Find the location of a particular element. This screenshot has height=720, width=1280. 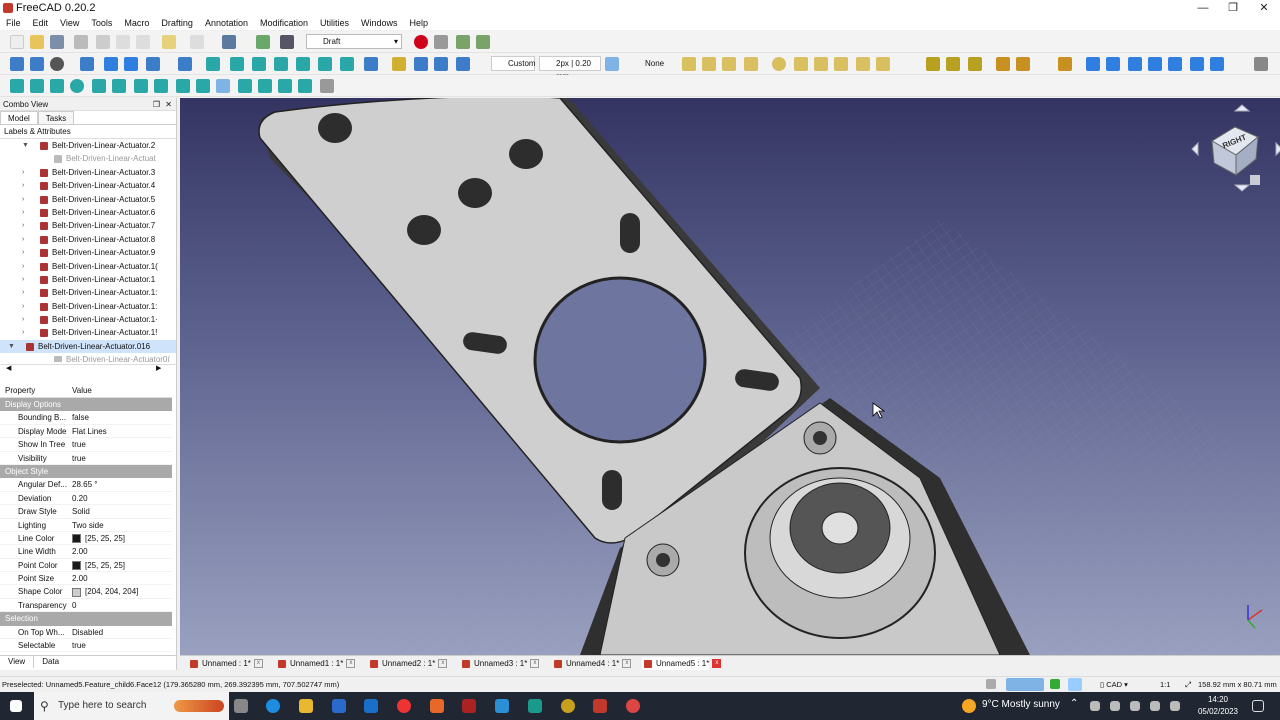

property-row: Point Color [25, 25, 25] is located at coordinates (86, 566).